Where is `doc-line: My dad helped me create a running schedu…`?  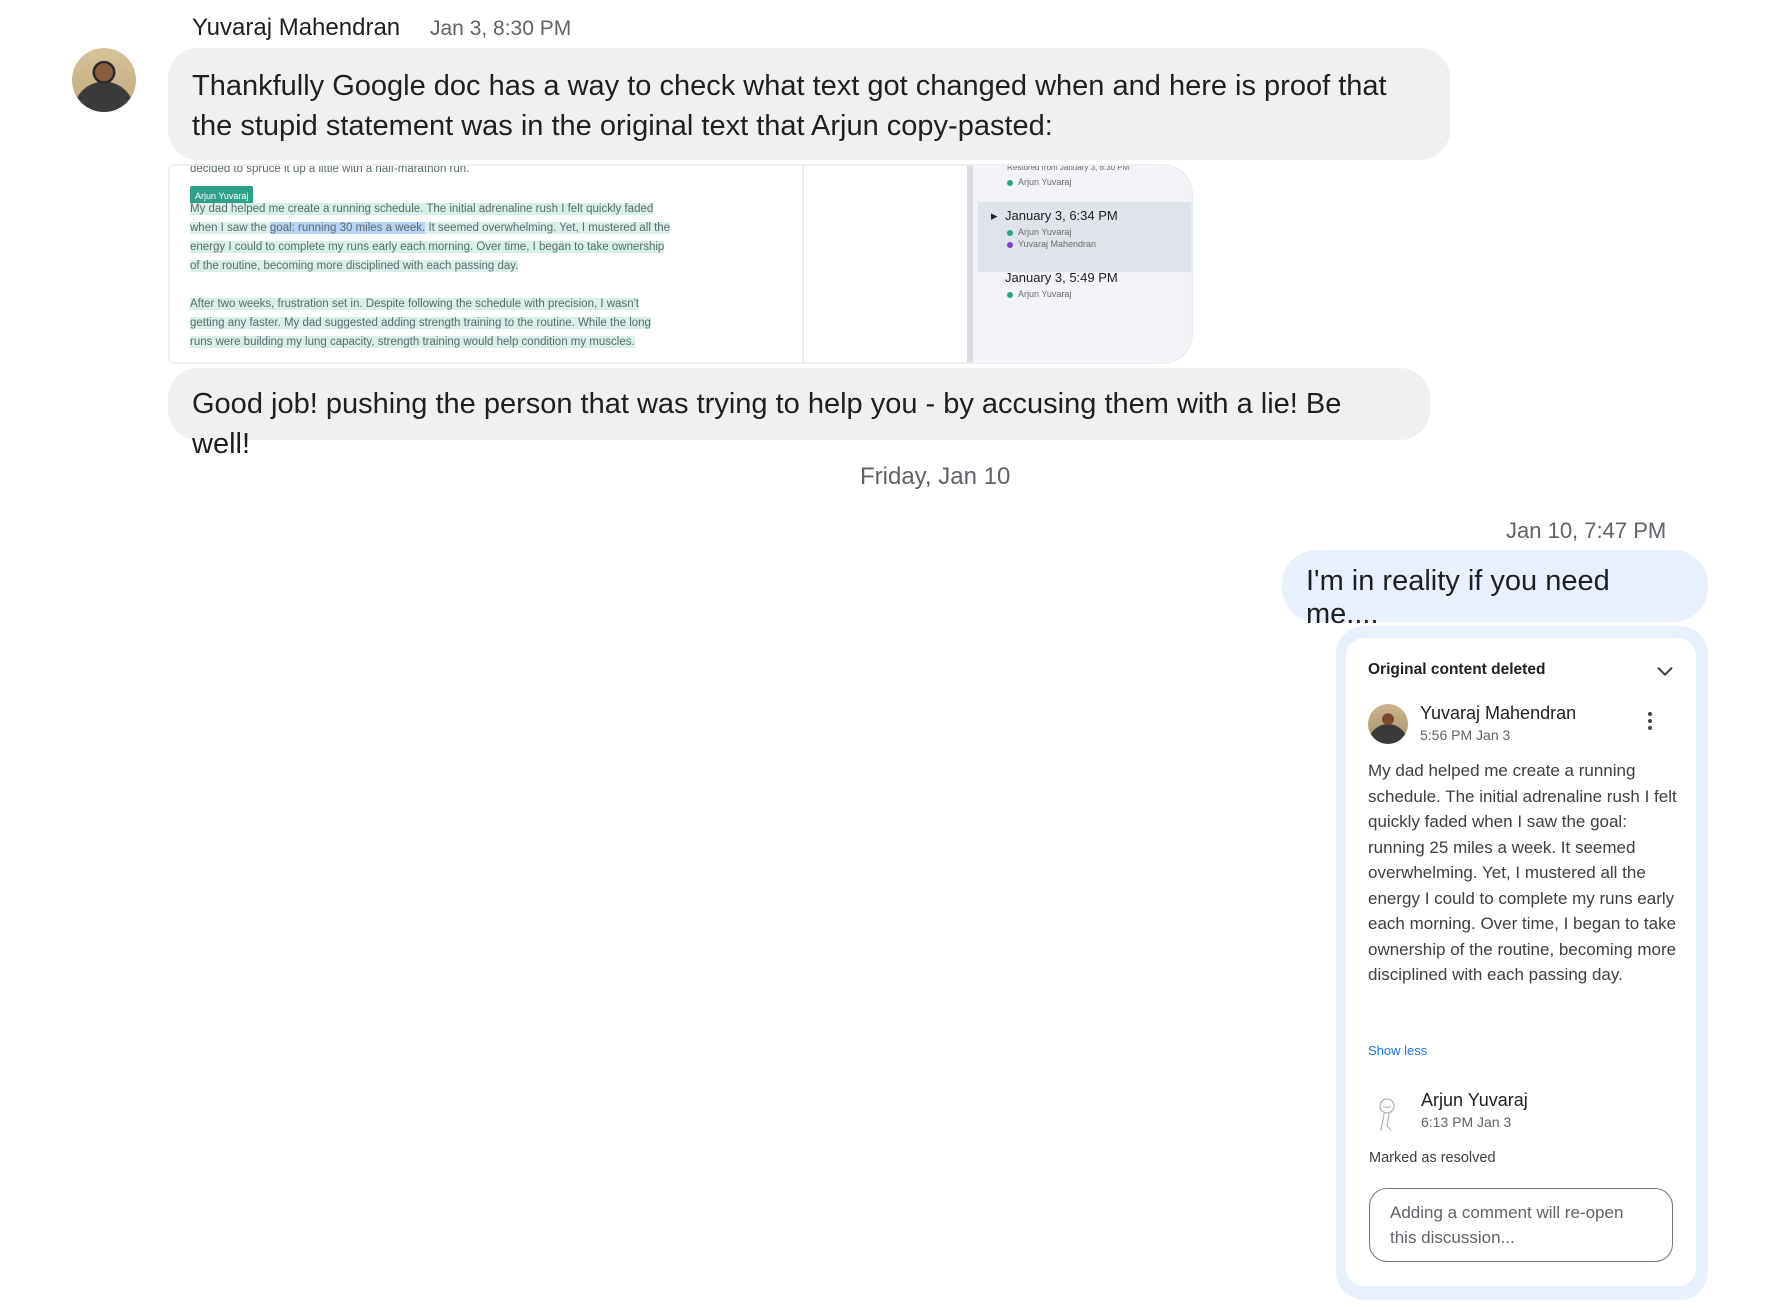 doc-line: My dad helped me create a running schedu… is located at coordinates (422, 209).